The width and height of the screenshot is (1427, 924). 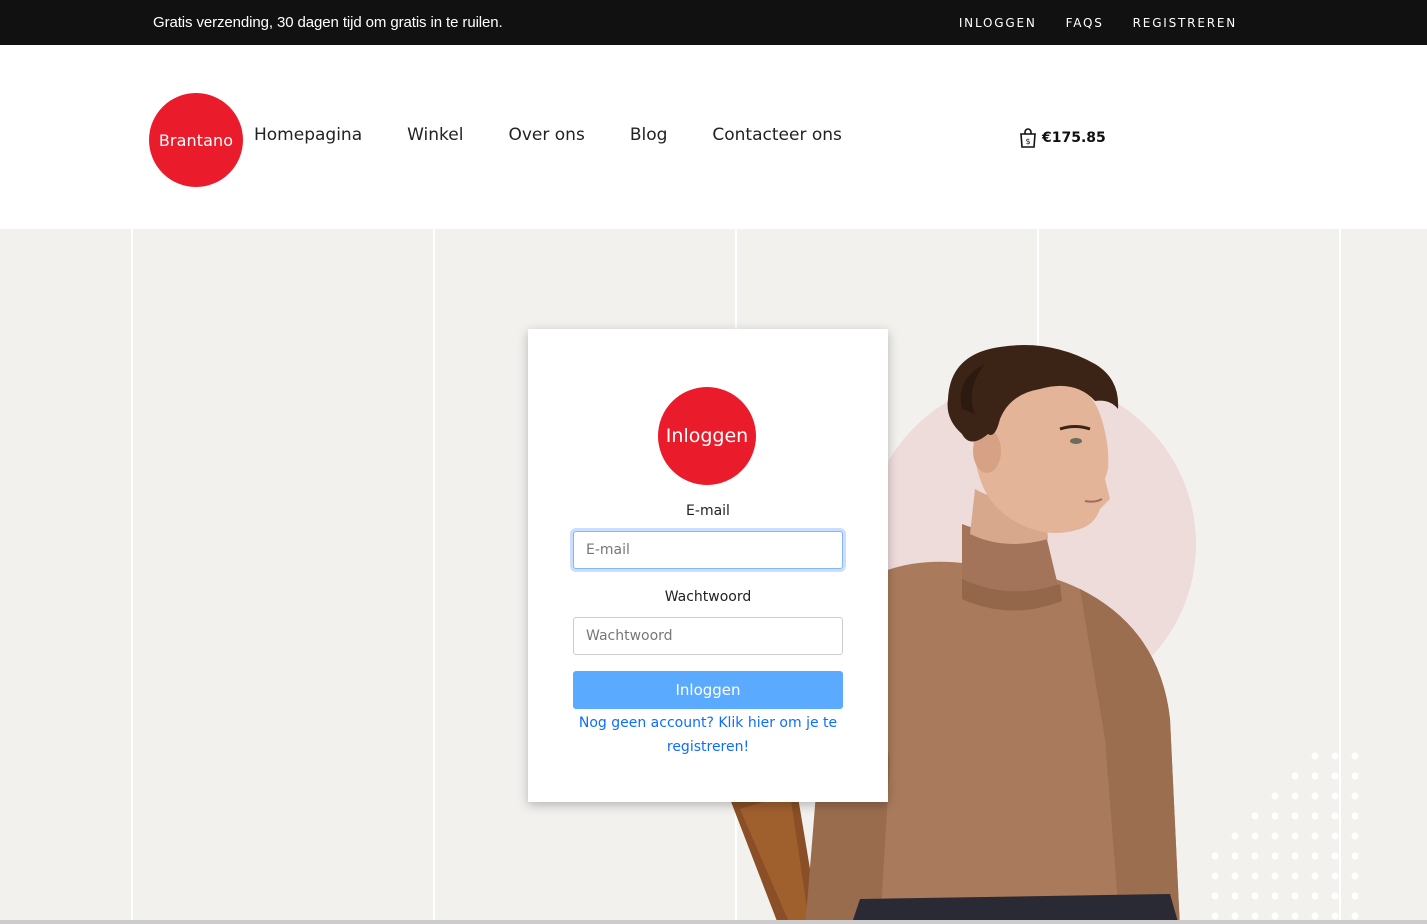 I want to click on top-links: INLOGGEN FAQS REGISTREREN, so click(x=1098, y=23).